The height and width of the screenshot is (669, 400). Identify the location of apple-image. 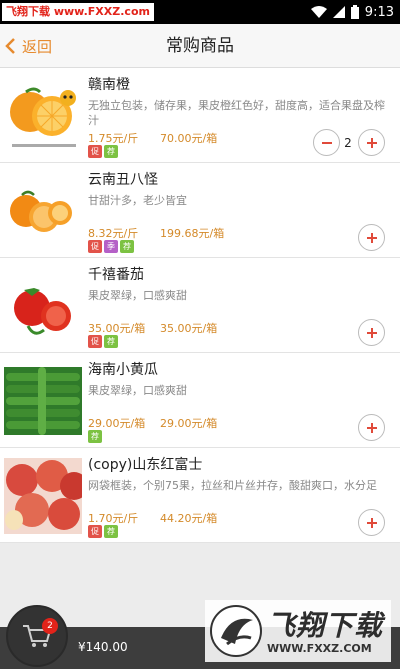
(43, 496).